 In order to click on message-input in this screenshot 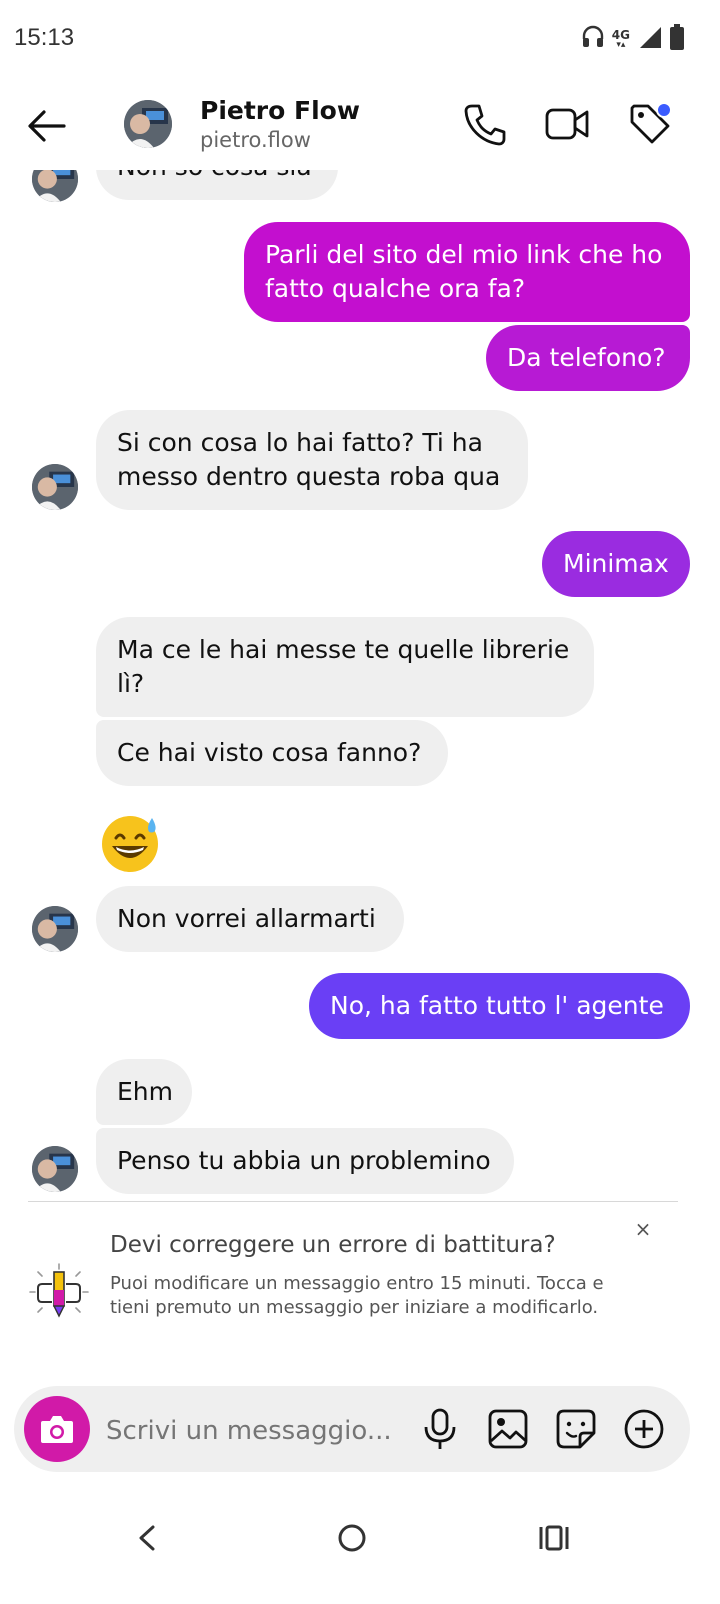, I will do `click(256, 1431)`.